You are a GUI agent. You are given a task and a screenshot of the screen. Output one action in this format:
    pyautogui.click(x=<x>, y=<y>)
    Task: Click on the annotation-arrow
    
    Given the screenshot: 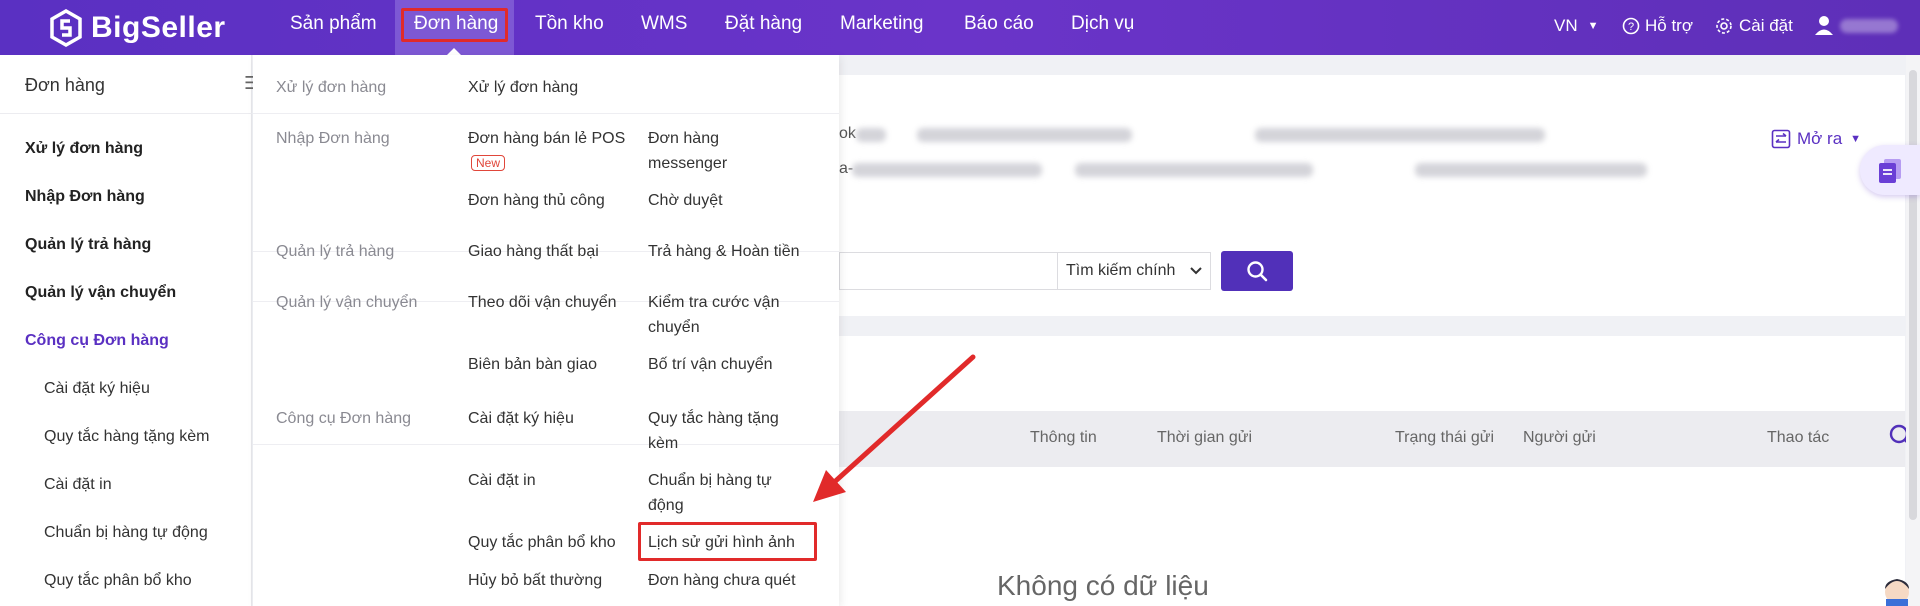 What is the action you would take?
    pyautogui.click(x=894, y=428)
    